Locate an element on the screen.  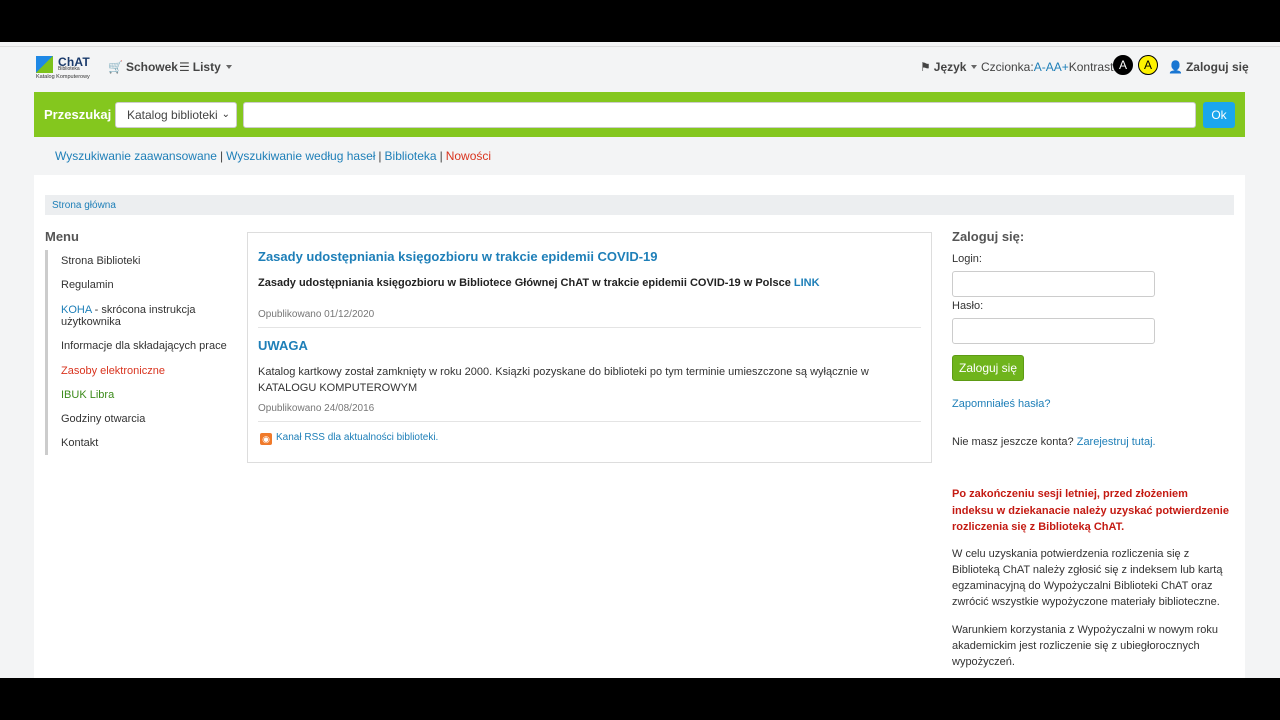
language-dropdown: ⚑ Język is located at coordinates (949, 67).